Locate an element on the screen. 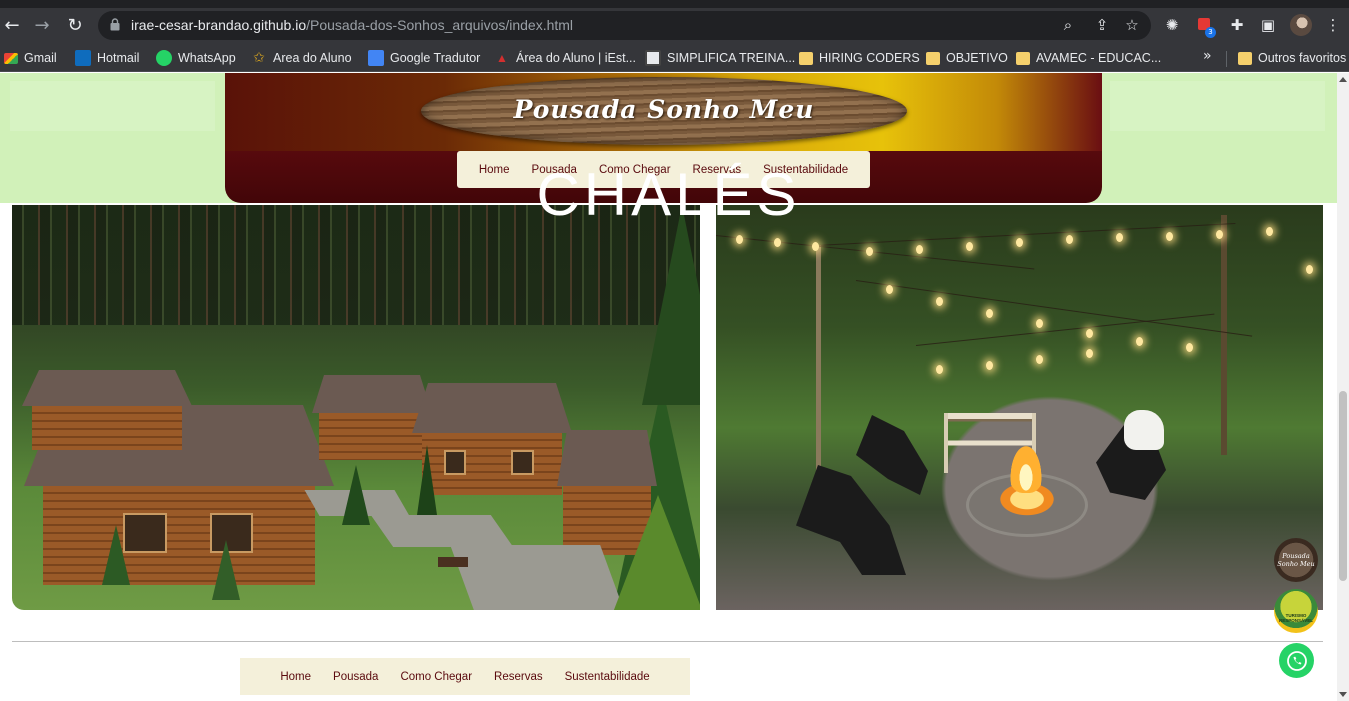 The height and width of the screenshot is (701, 1349). footer-nav-pousada: Pousada is located at coordinates (355, 677).